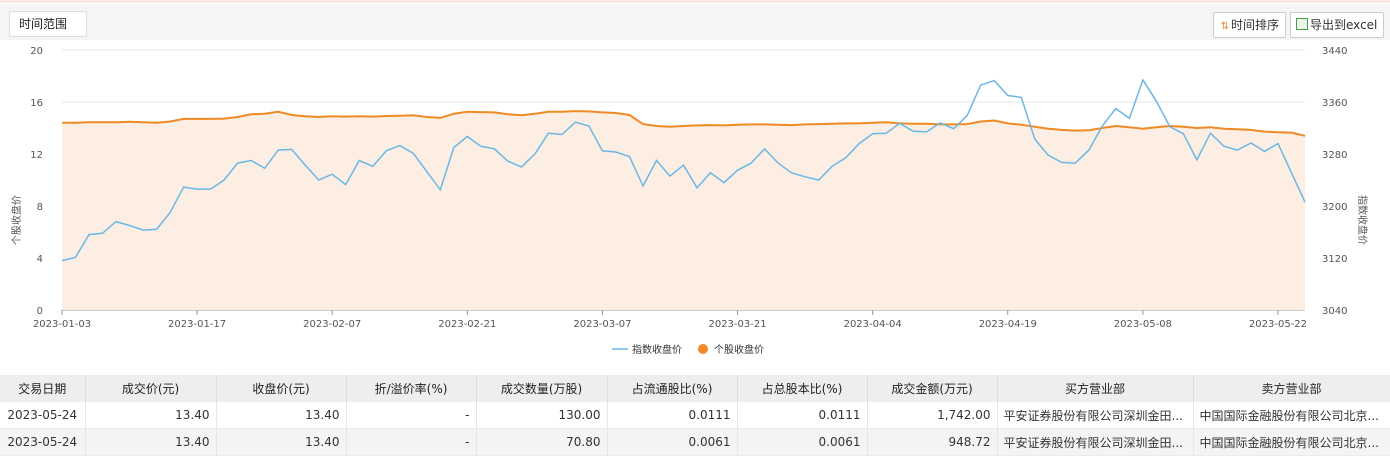 The image size is (1390, 456). What do you see at coordinates (43, 388) in the screenshot?
I see `column-header: 交易日期` at bounding box center [43, 388].